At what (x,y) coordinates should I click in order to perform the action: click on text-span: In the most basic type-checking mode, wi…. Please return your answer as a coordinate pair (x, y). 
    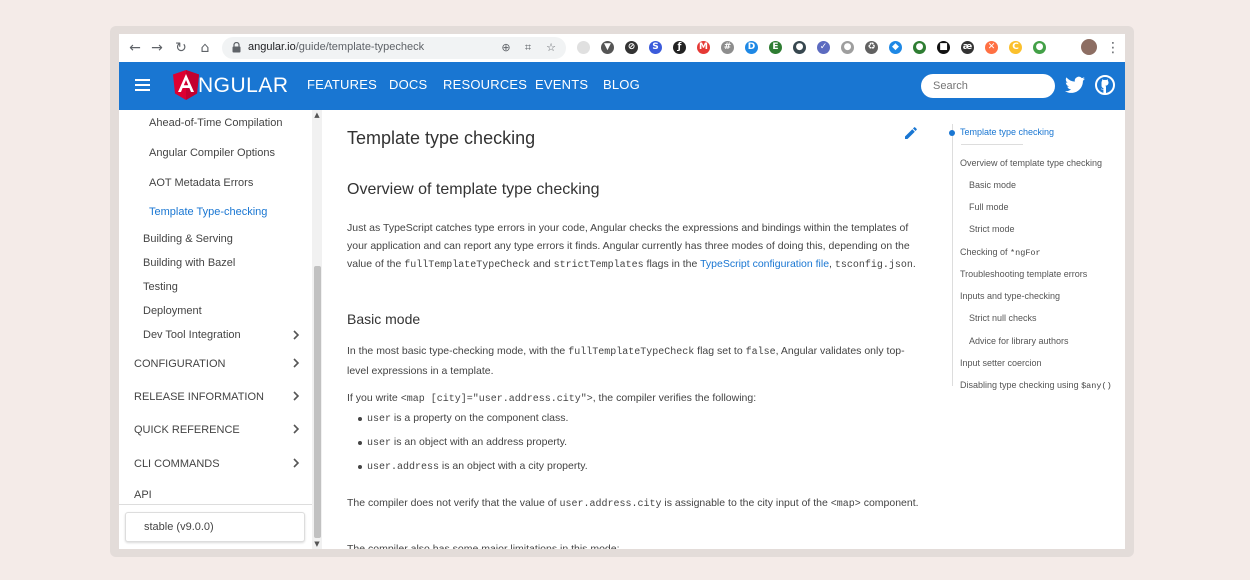
    Looking at the image, I should click on (458, 351).